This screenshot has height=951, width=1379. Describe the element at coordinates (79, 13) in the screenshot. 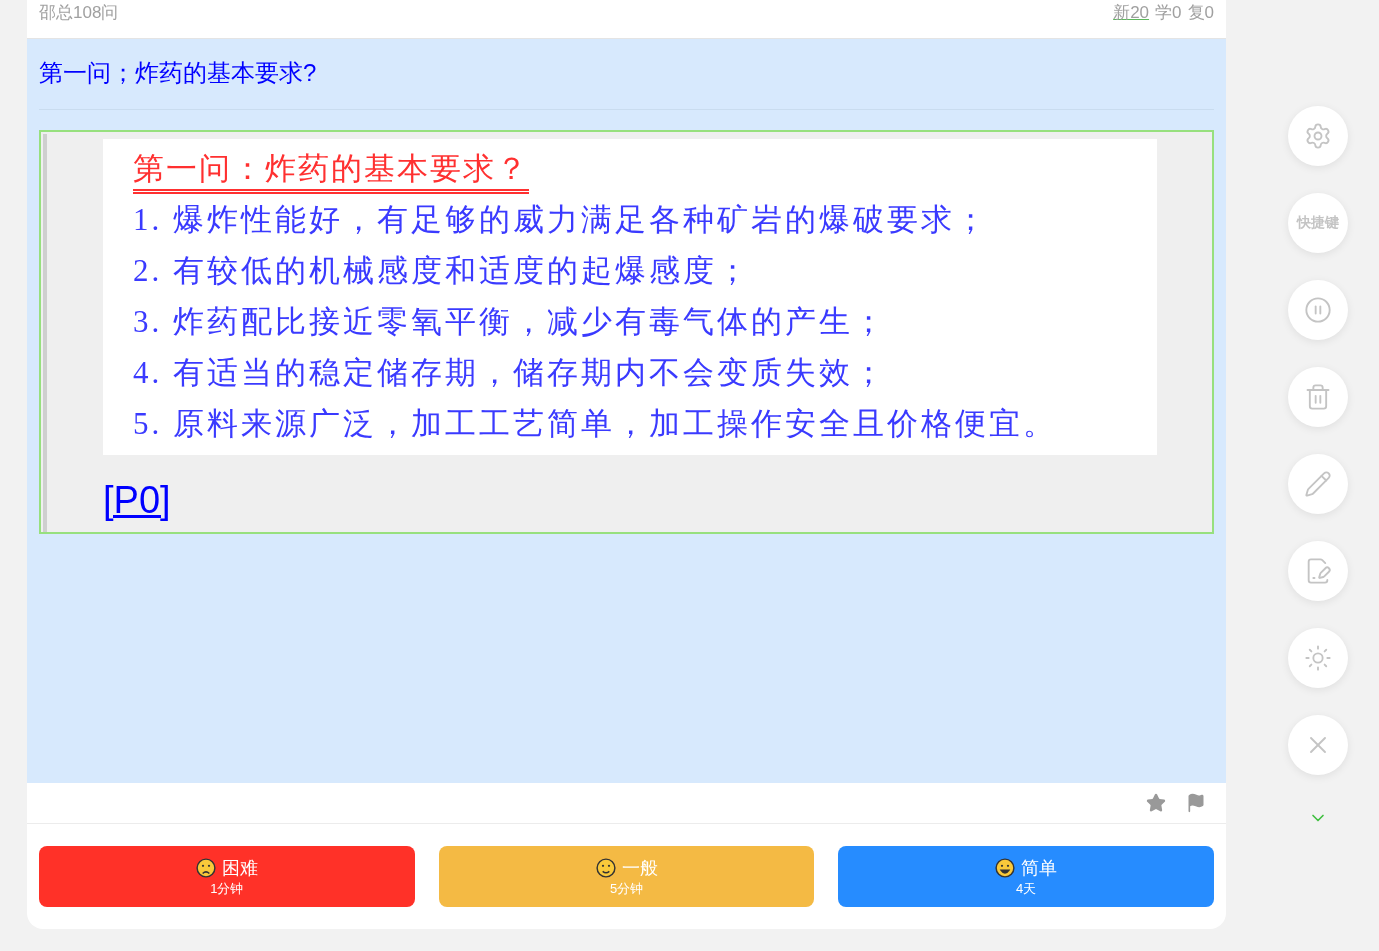

I see `deck-title: 邵总108问` at that location.